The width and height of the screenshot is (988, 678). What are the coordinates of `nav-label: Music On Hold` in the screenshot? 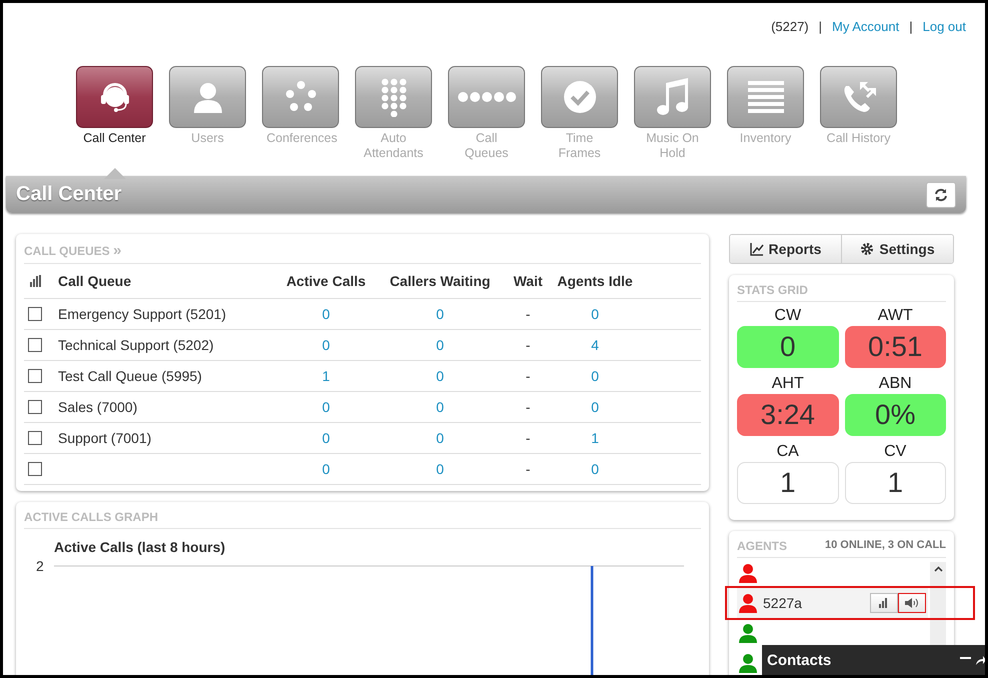 It's located at (672, 146).